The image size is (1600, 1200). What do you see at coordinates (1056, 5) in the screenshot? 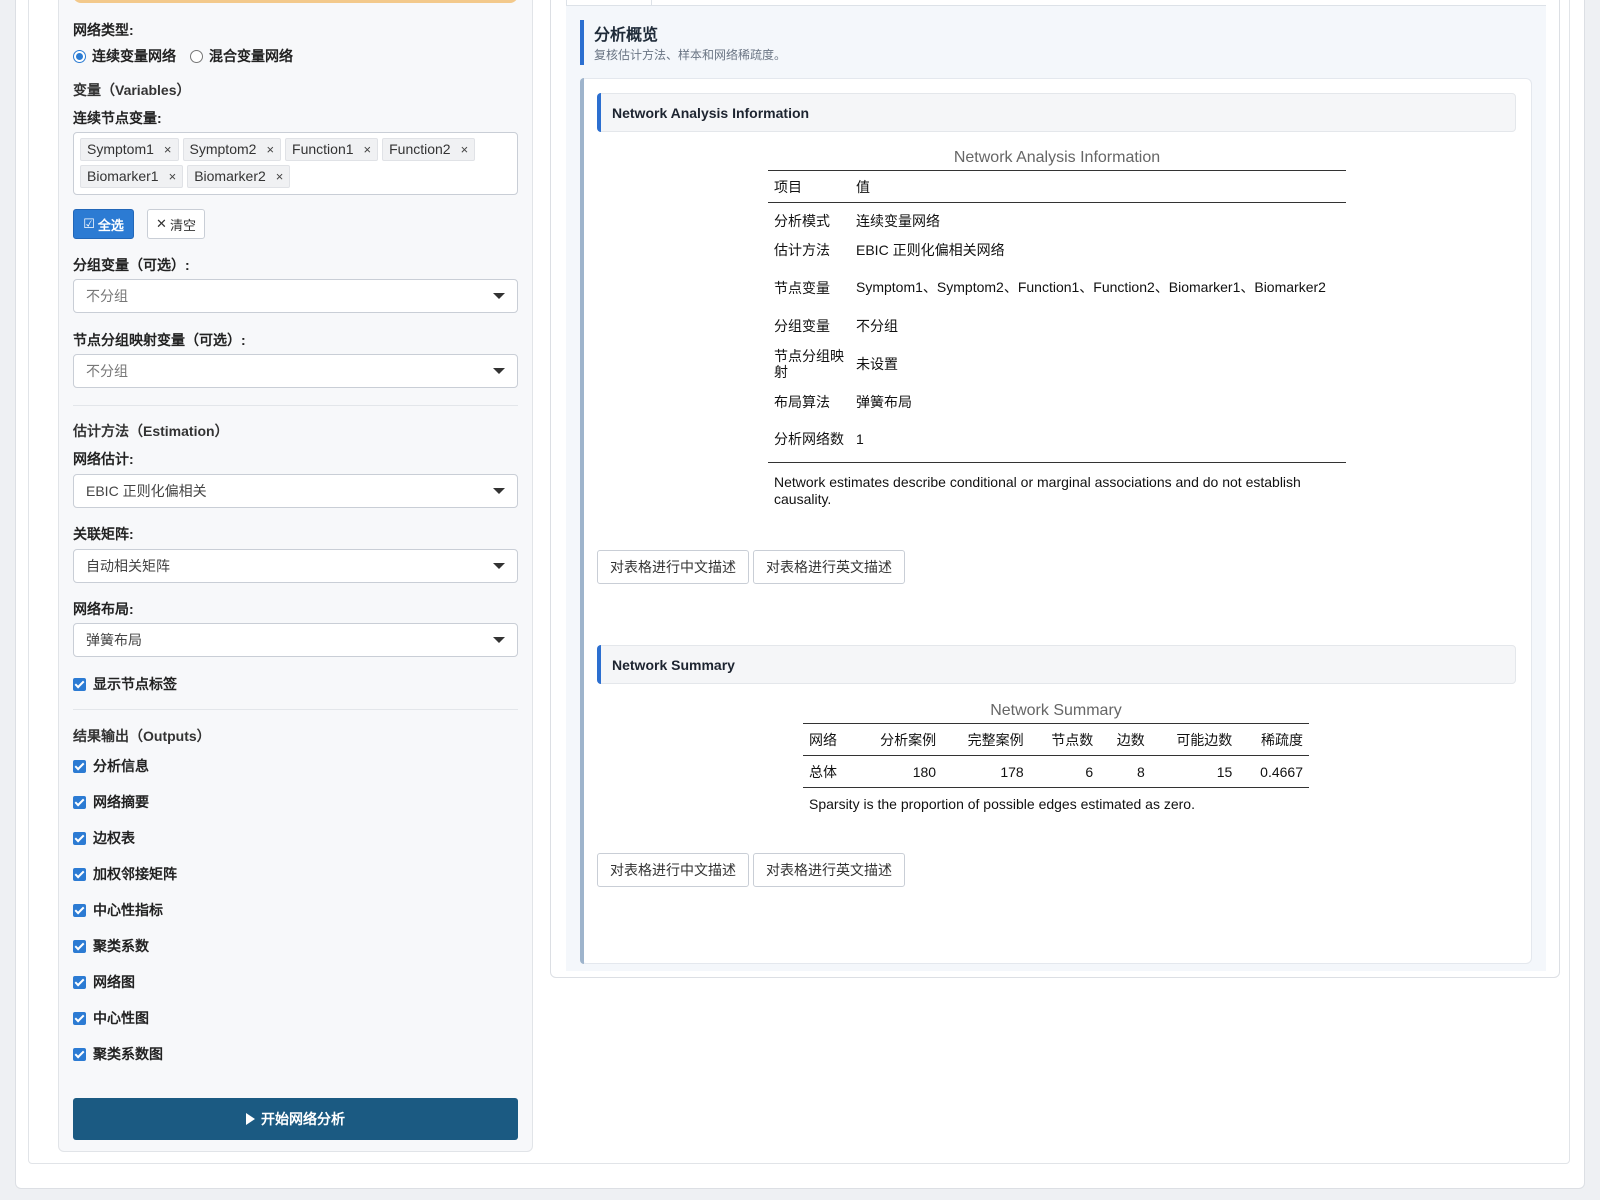
I see `tab-strip` at bounding box center [1056, 5].